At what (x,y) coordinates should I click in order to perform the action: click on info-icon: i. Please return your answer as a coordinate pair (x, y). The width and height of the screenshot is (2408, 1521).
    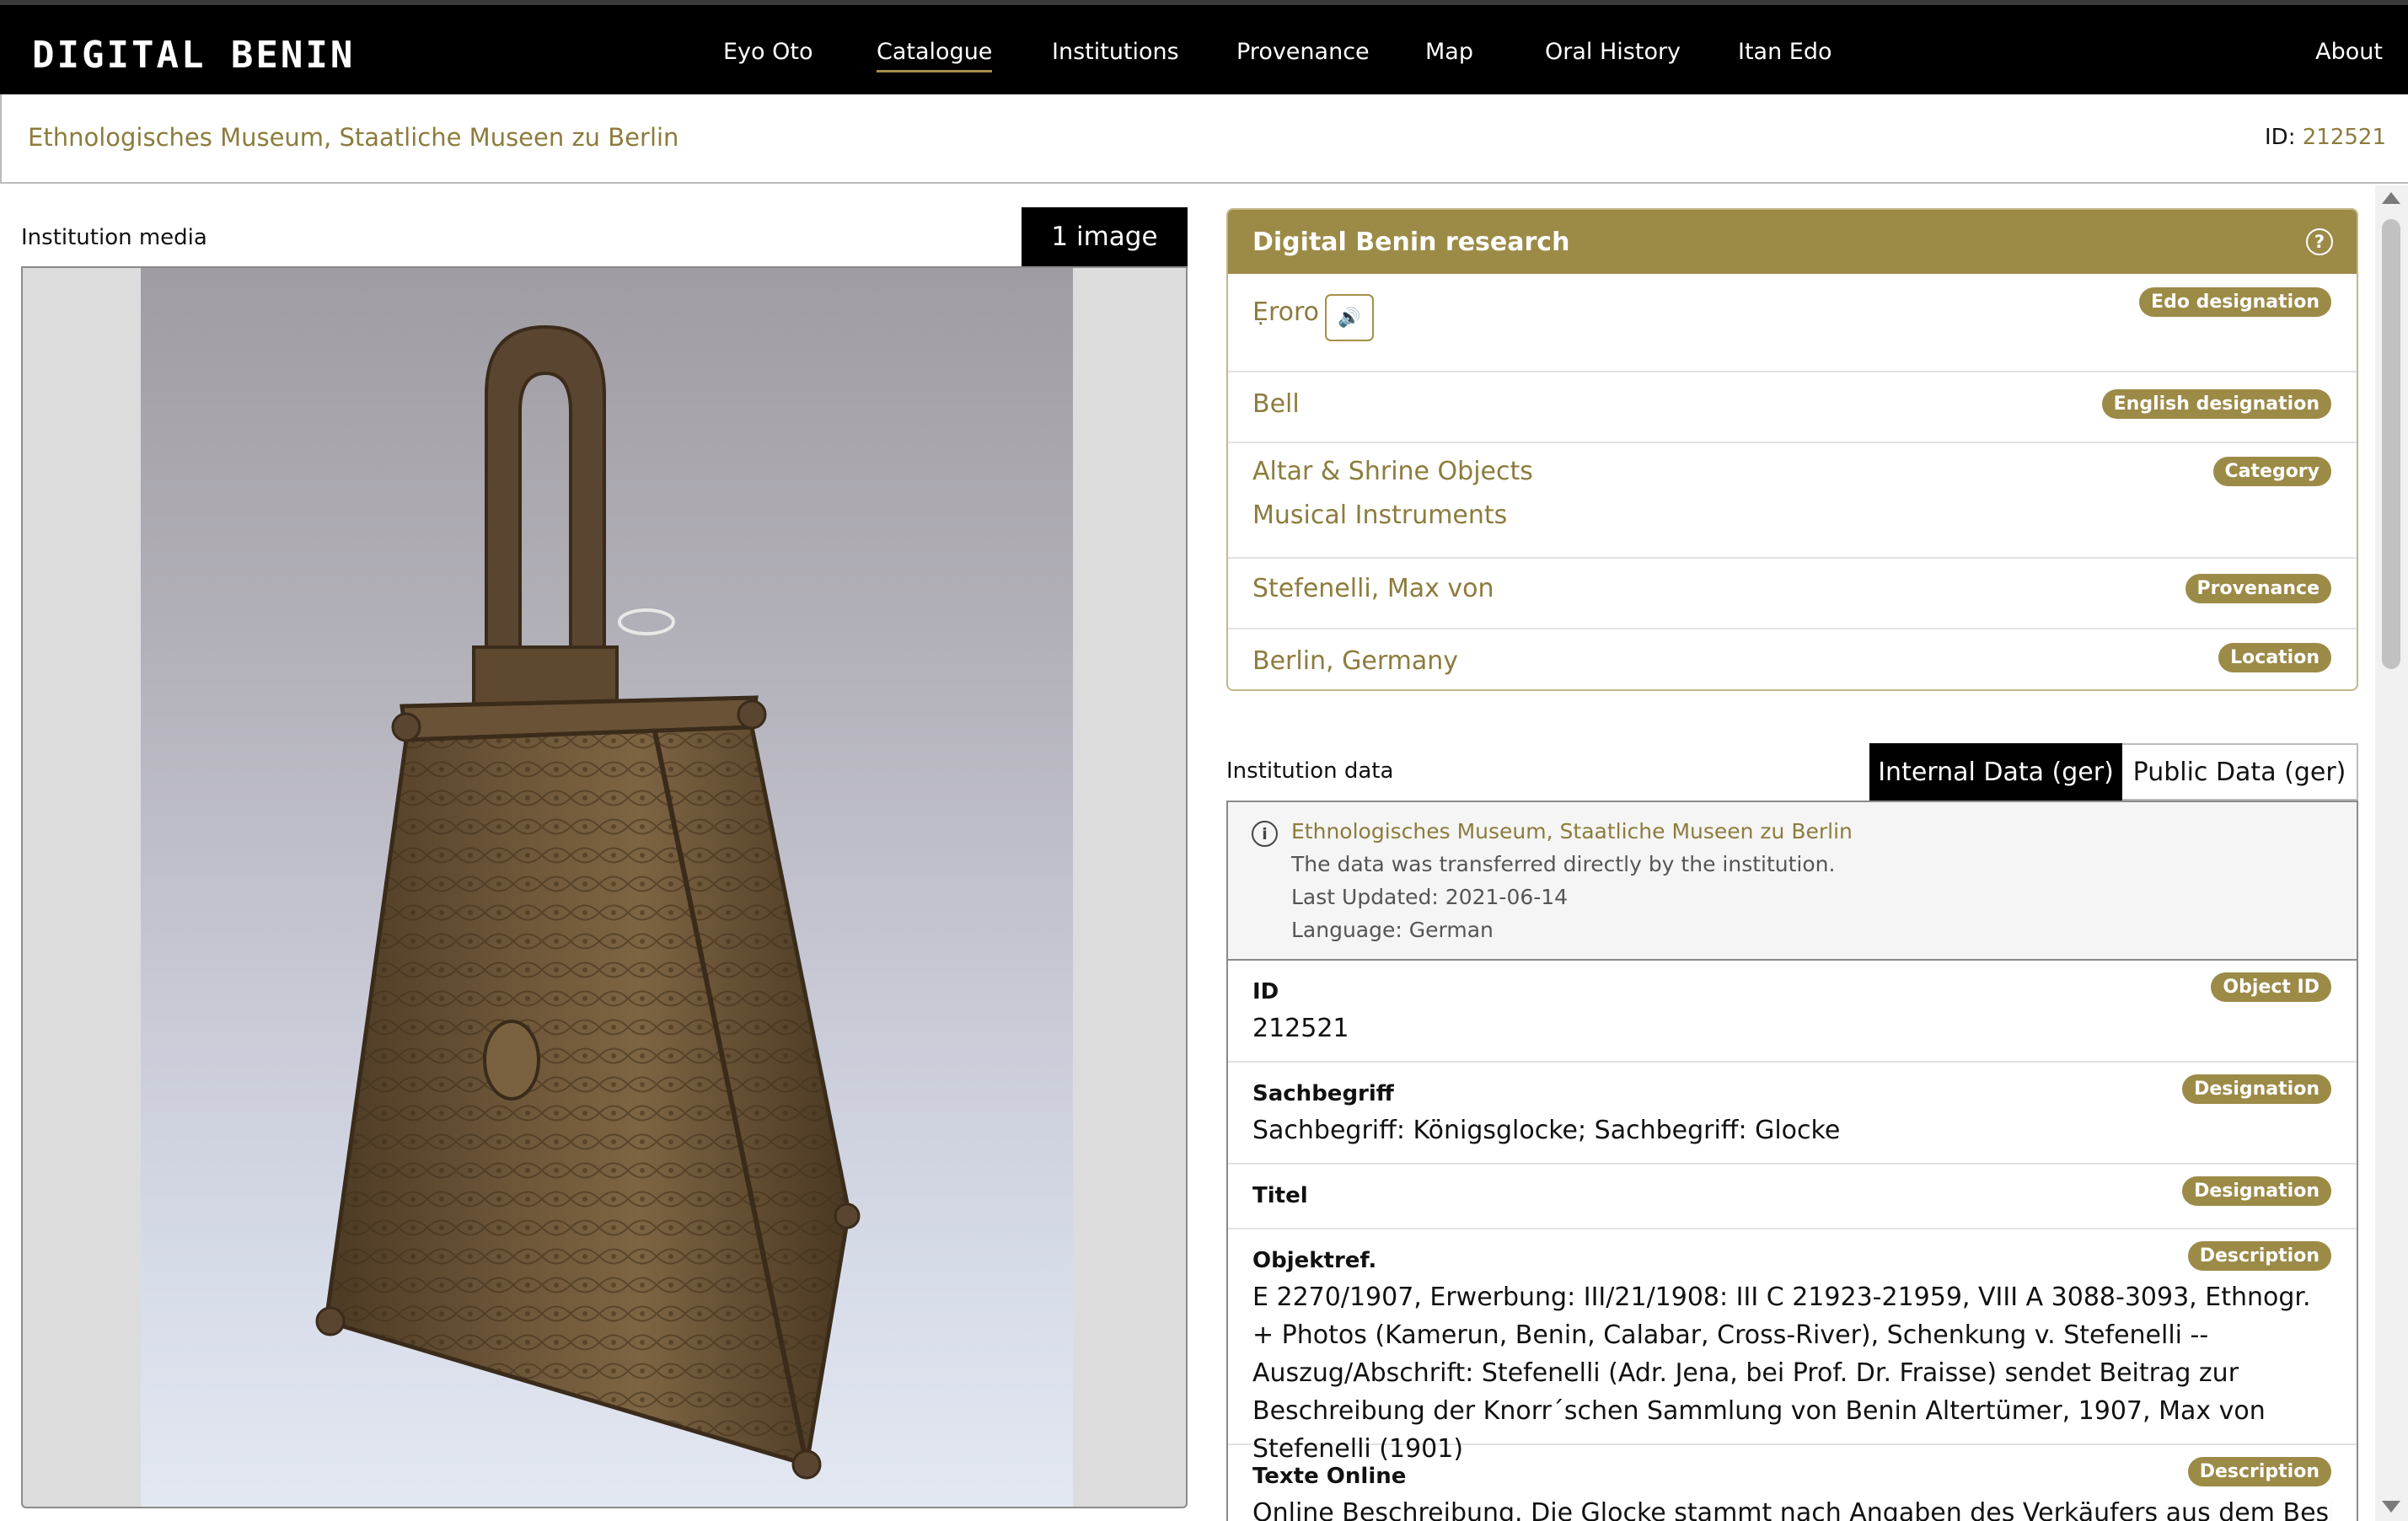
    Looking at the image, I should click on (1265, 834).